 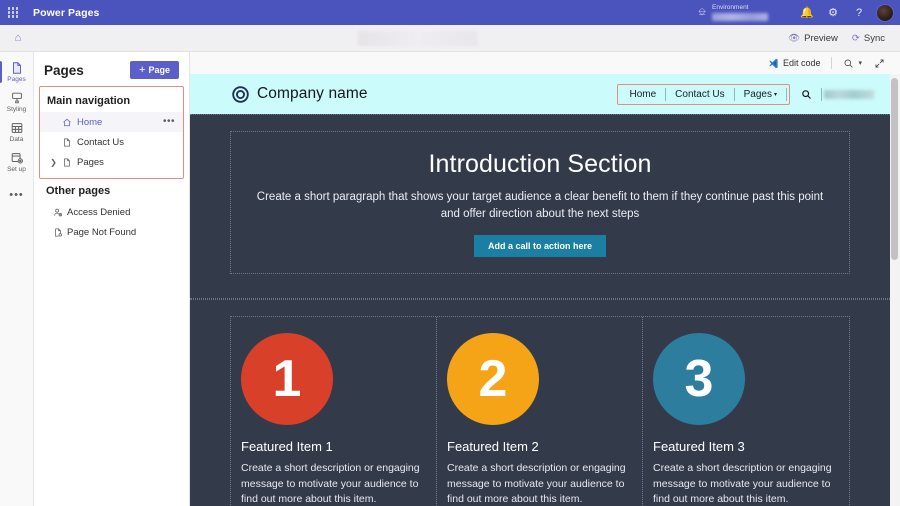 I want to click on featured-number-circle: 3, so click(x=699, y=379).